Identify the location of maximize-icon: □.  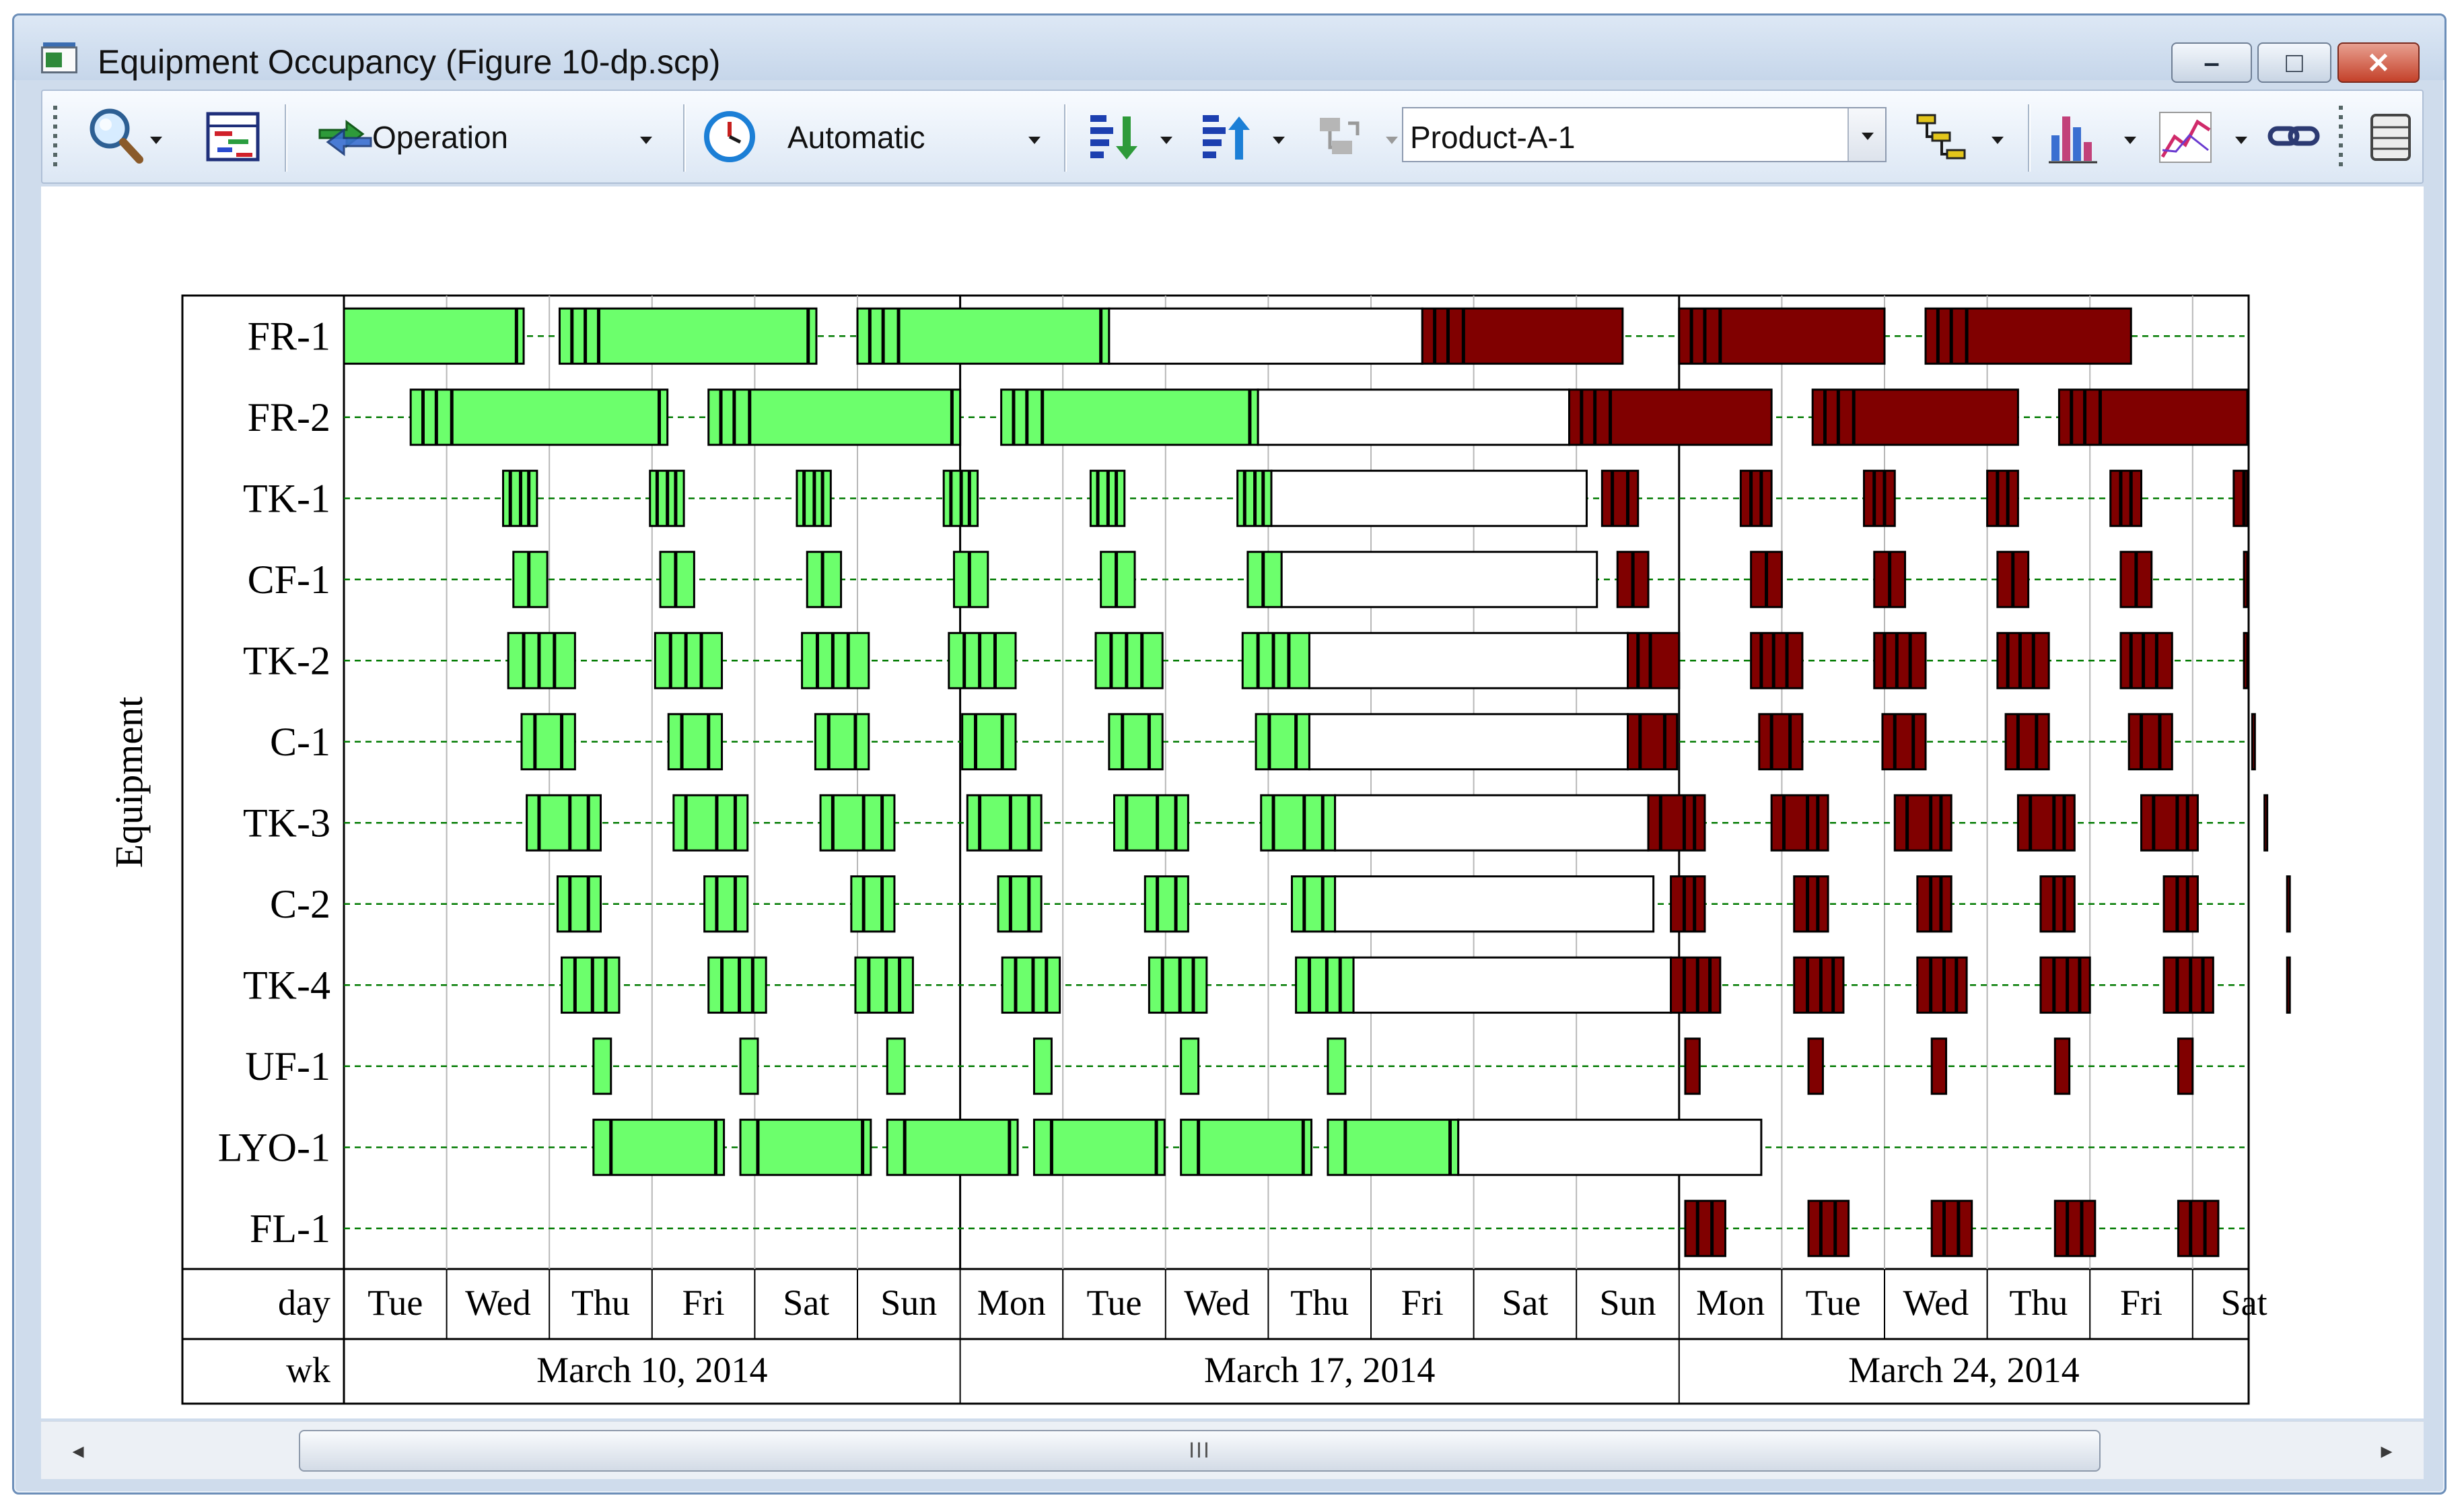
(2294, 62).